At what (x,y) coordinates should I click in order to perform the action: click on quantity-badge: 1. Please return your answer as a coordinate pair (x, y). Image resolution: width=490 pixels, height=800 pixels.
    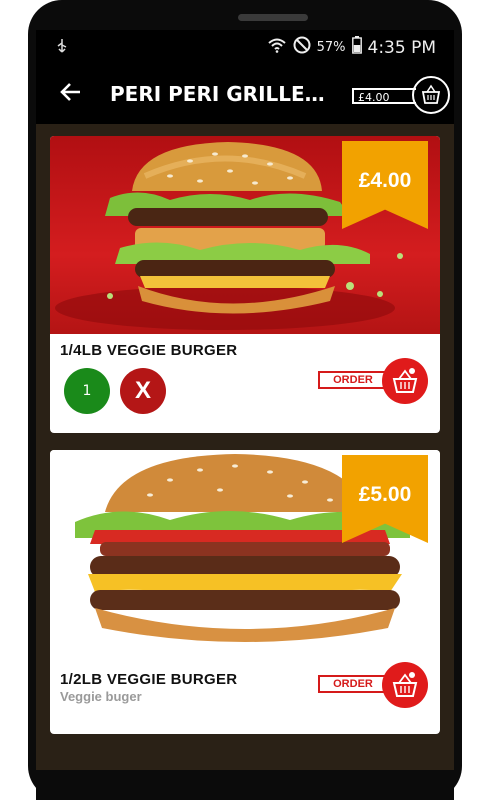
    Looking at the image, I should click on (87, 391).